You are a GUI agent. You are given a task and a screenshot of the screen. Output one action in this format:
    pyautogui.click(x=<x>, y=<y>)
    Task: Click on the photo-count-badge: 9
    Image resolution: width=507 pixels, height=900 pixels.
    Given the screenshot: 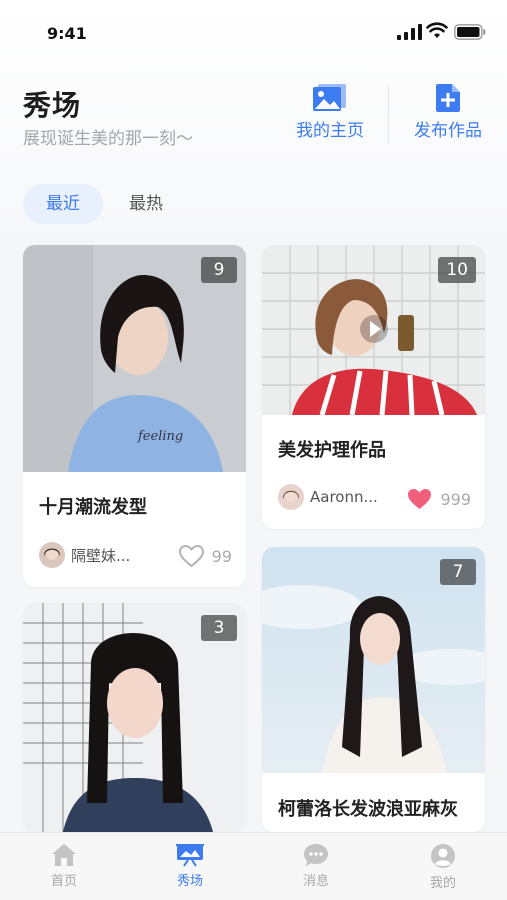 What is the action you would take?
    pyautogui.click(x=219, y=270)
    